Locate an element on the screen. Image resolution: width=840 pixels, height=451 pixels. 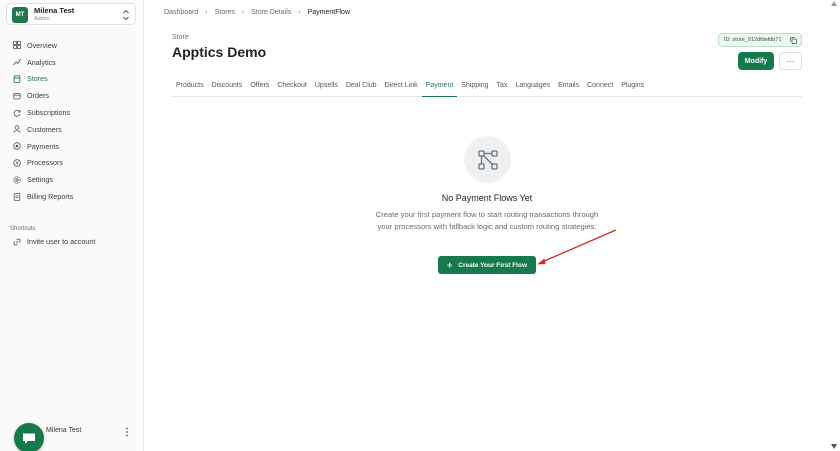
chart-icon is located at coordinates (17, 62).